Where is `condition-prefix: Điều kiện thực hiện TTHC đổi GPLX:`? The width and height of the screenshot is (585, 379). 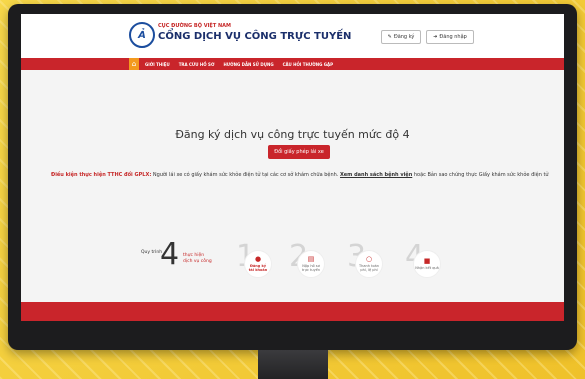
condition-prefix: Điều kiện thực hiện TTHC đổi GPLX: is located at coordinates (101, 175).